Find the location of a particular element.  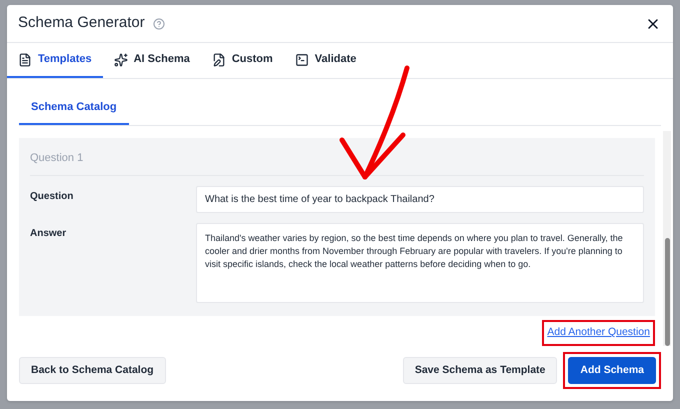

document-pen-icon is located at coordinates (219, 59).